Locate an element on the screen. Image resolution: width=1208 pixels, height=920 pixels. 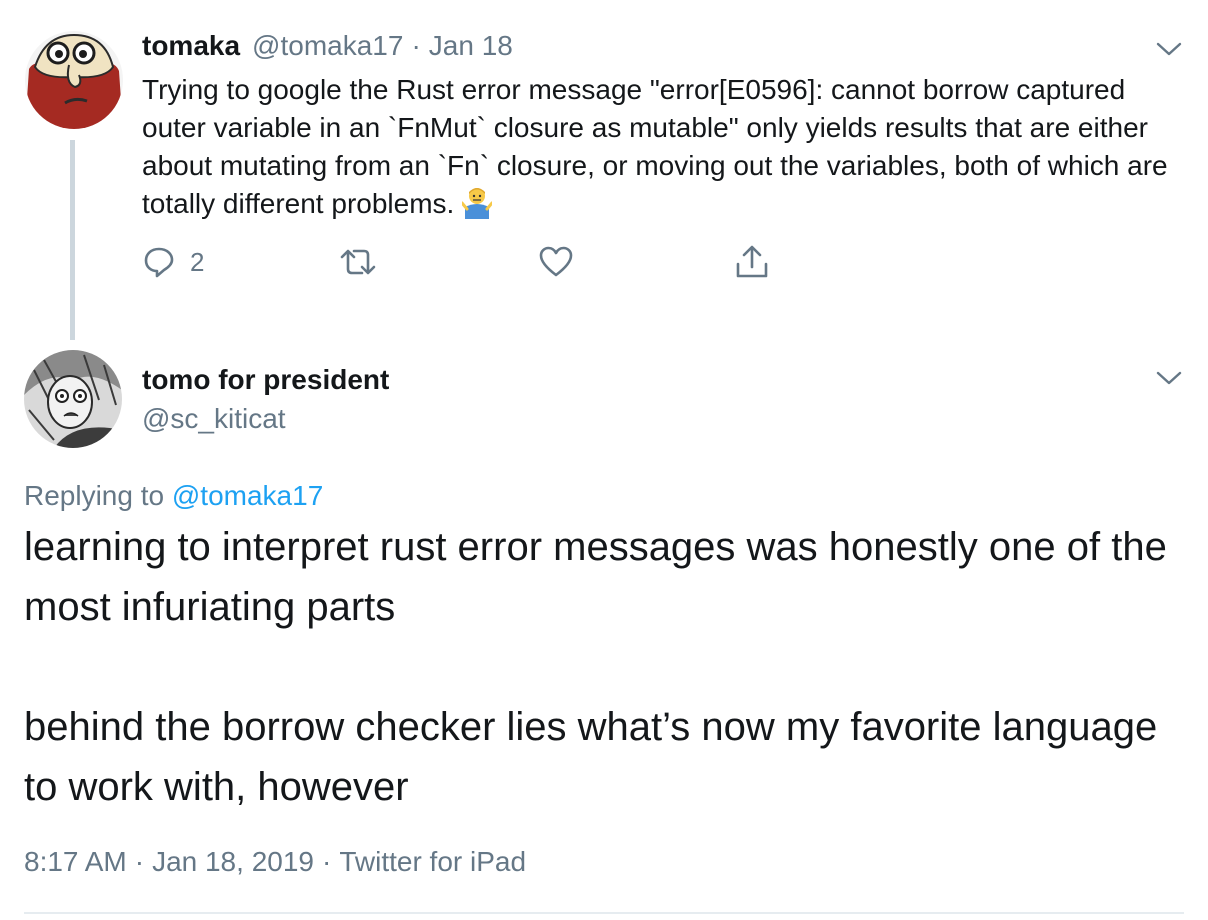
share-button is located at coordinates (752, 262).